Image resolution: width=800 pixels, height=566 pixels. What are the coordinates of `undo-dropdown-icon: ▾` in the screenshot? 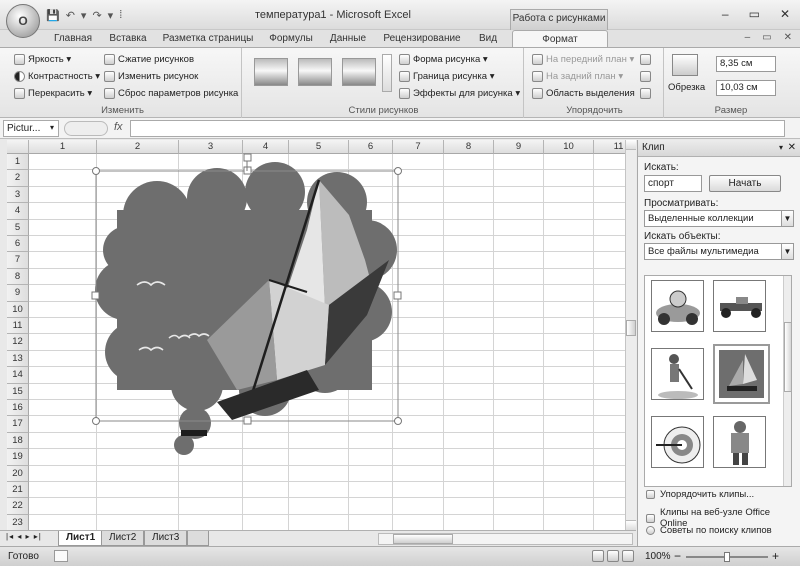 It's located at (84, 15).